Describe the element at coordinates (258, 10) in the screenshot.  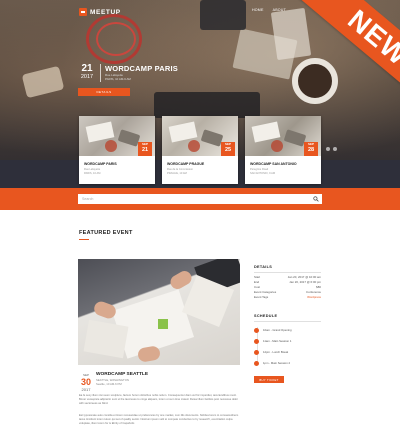
I see `nav-item-home: HOME` at that location.